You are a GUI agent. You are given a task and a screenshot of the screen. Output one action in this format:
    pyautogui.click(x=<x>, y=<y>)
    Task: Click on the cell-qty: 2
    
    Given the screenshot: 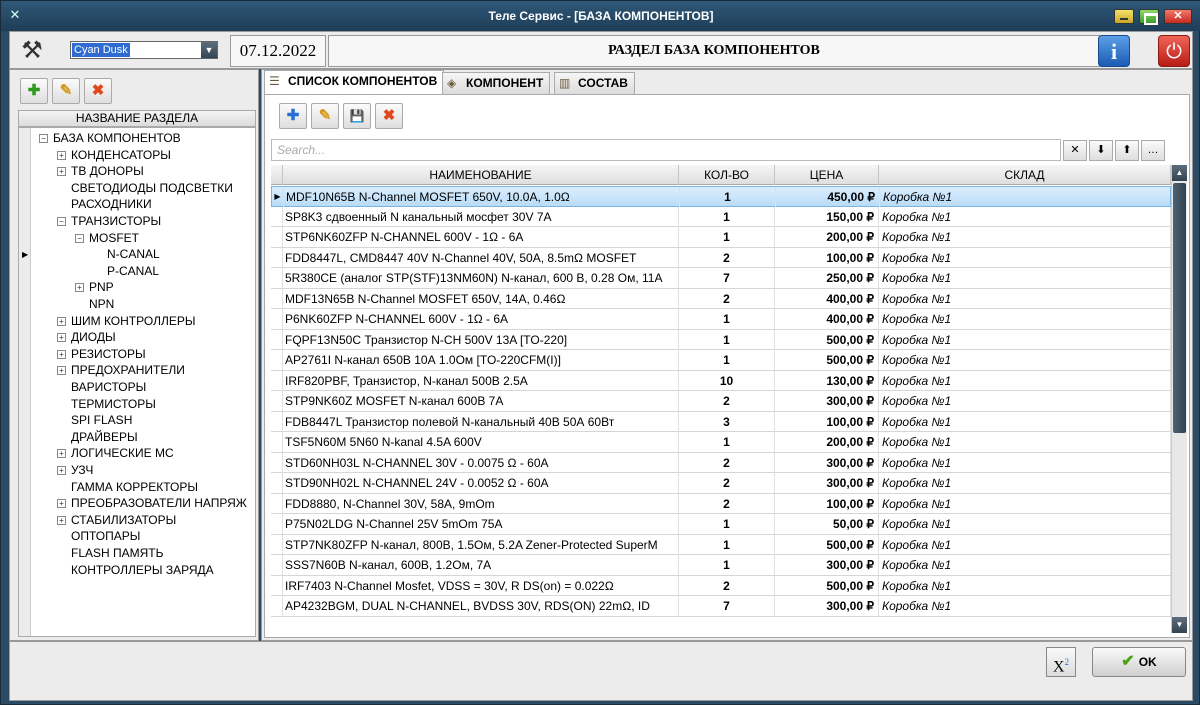 What is the action you would take?
    pyautogui.click(x=727, y=585)
    